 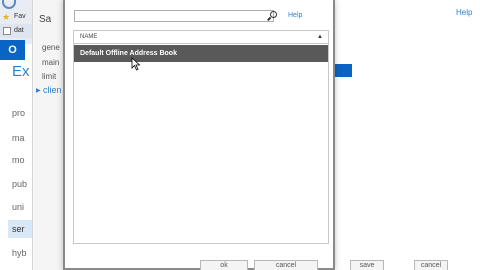 What do you see at coordinates (224, 265) in the screenshot?
I see `ok-button: ok` at bounding box center [224, 265].